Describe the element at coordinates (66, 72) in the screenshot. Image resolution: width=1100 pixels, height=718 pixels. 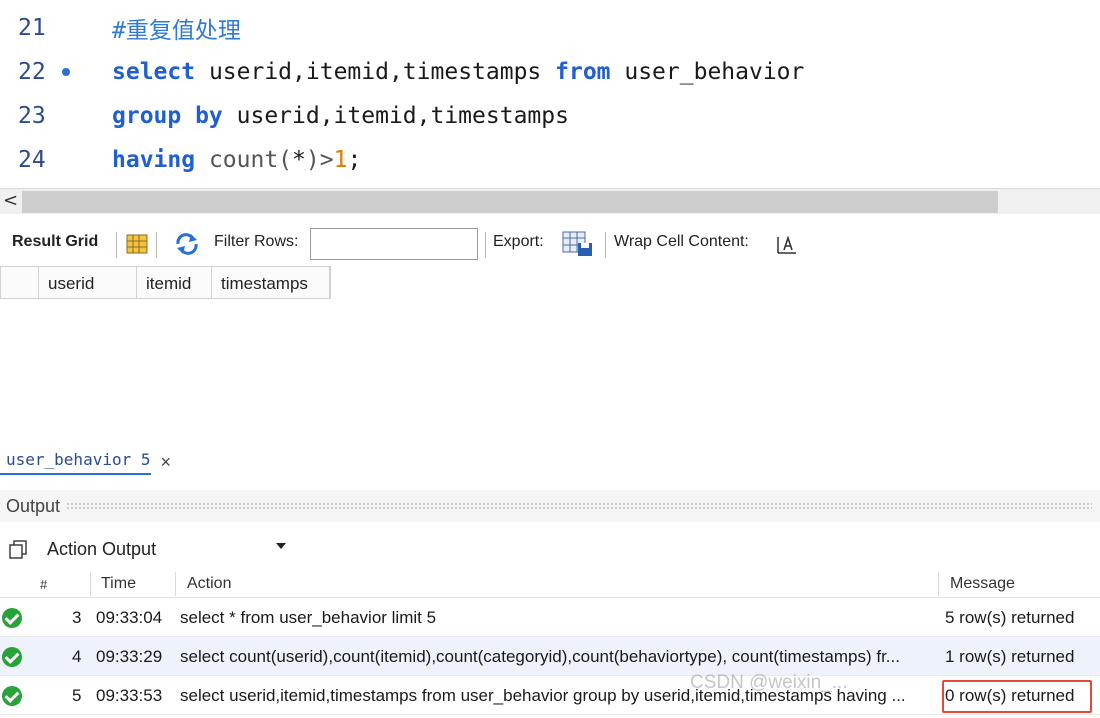
I see `current-line-marker` at that location.